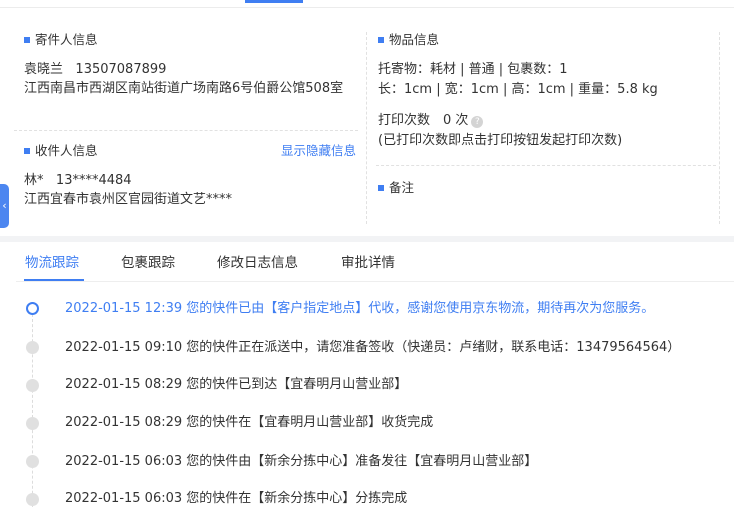 This screenshot has width=734, height=507. I want to click on timeline-dot-current, so click(32, 308).